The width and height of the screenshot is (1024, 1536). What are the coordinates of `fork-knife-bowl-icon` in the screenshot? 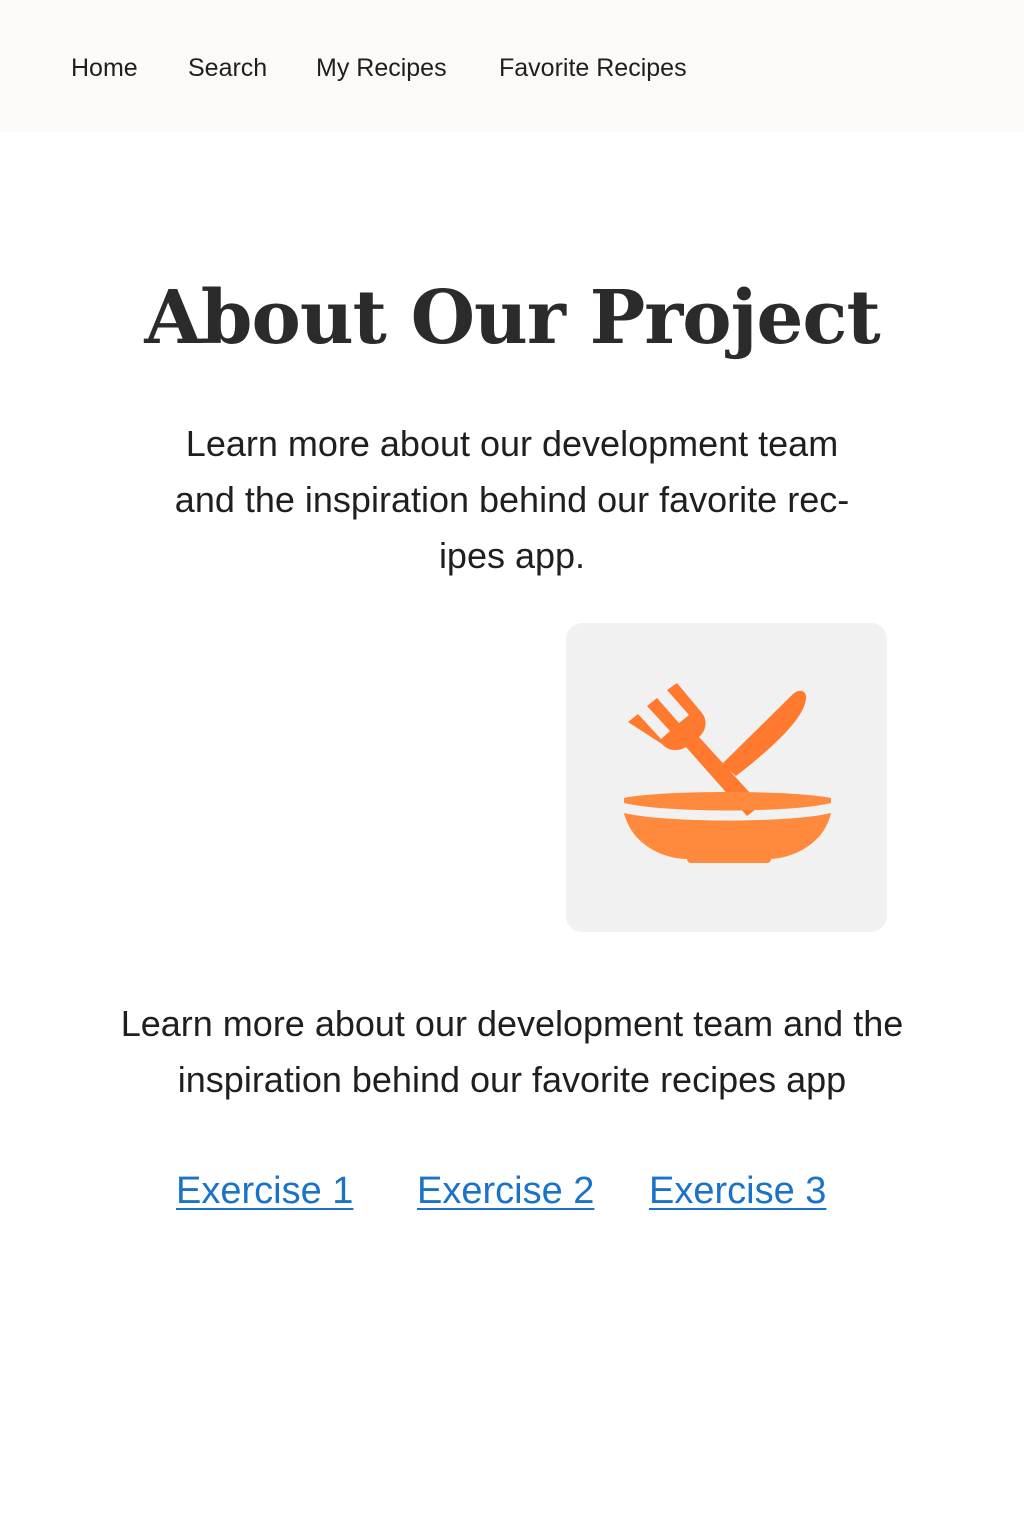 It's located at (727, 773).